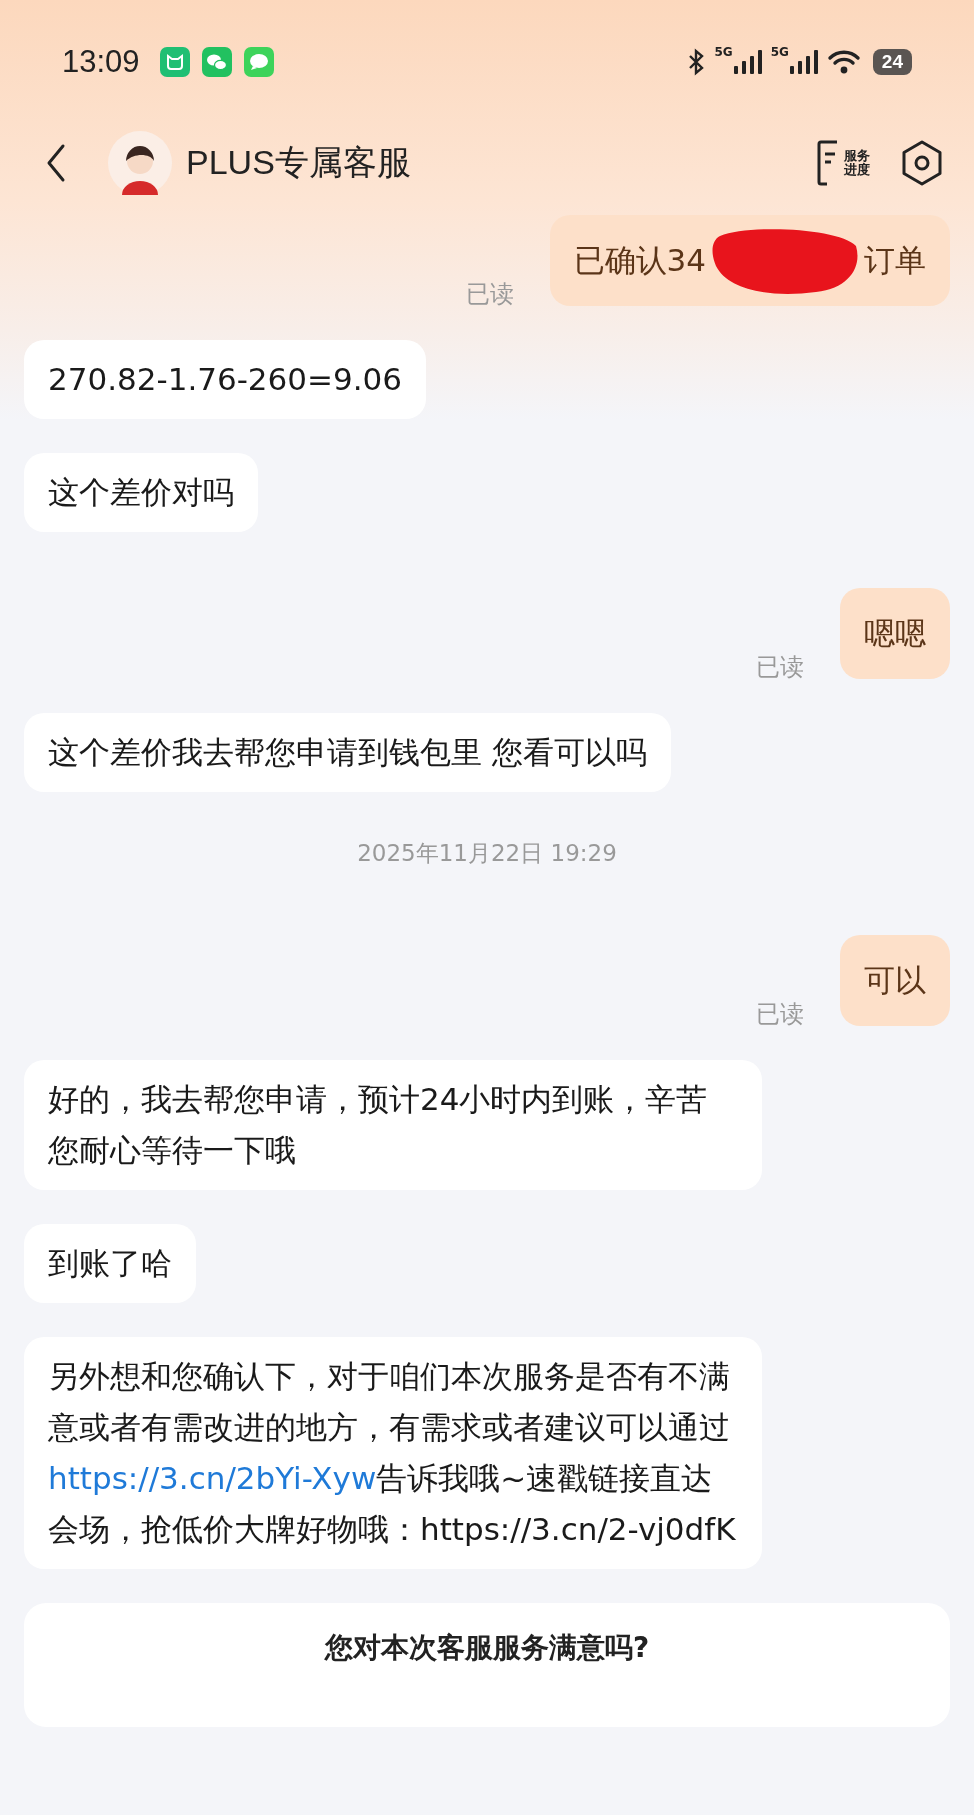 Image resolution: width=974 pixels, height=1815 pixels. I want to click on survey-title: 您对本次客服服务满意吗?, so click(487, 1648).